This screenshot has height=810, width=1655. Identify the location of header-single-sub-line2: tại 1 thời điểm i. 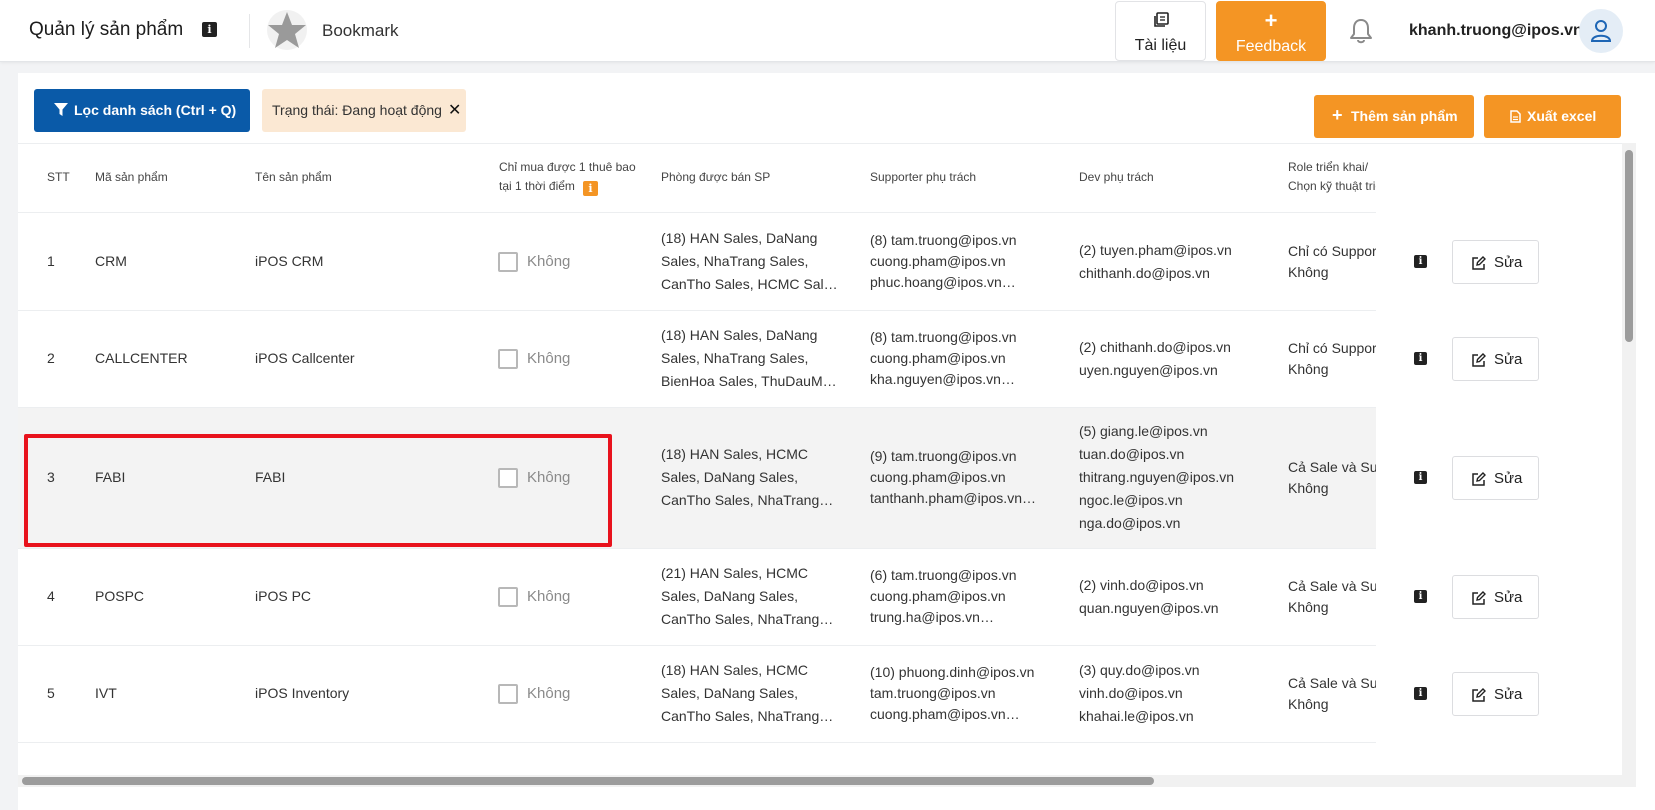
(567, 186).